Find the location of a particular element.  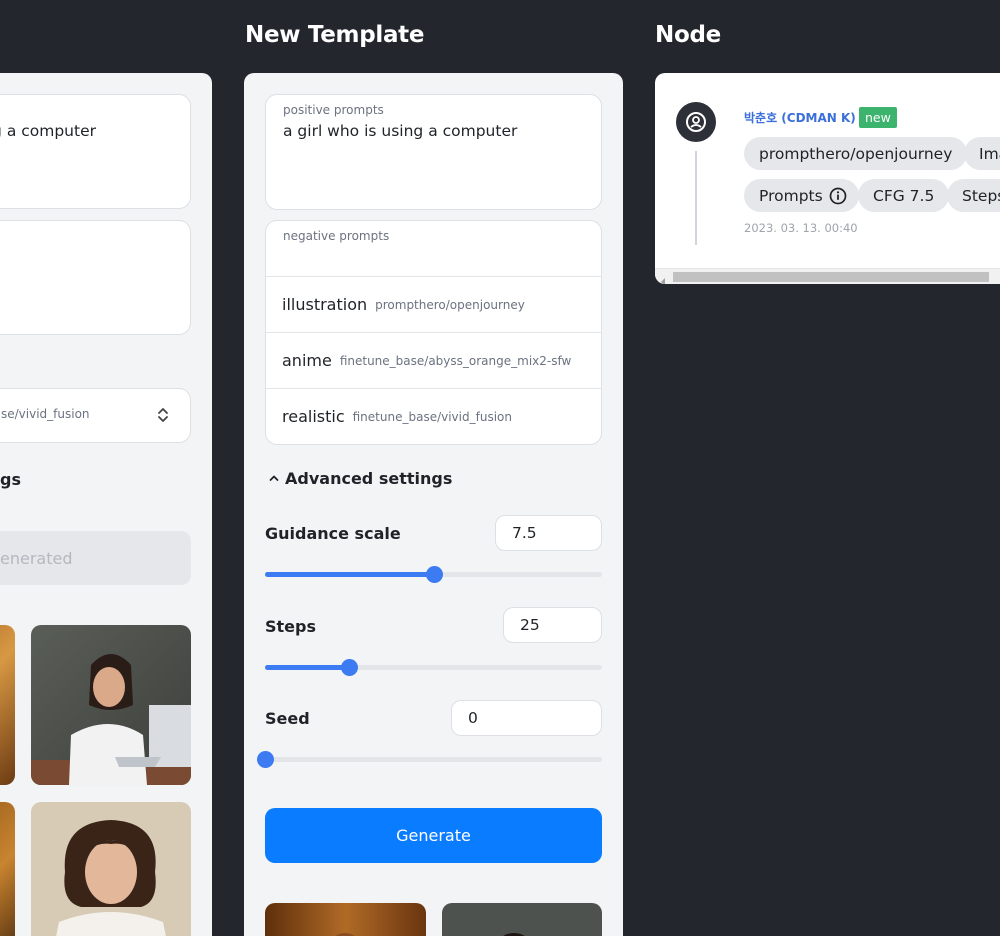

chevron-updown-icon is located at coordinates (163, 415).